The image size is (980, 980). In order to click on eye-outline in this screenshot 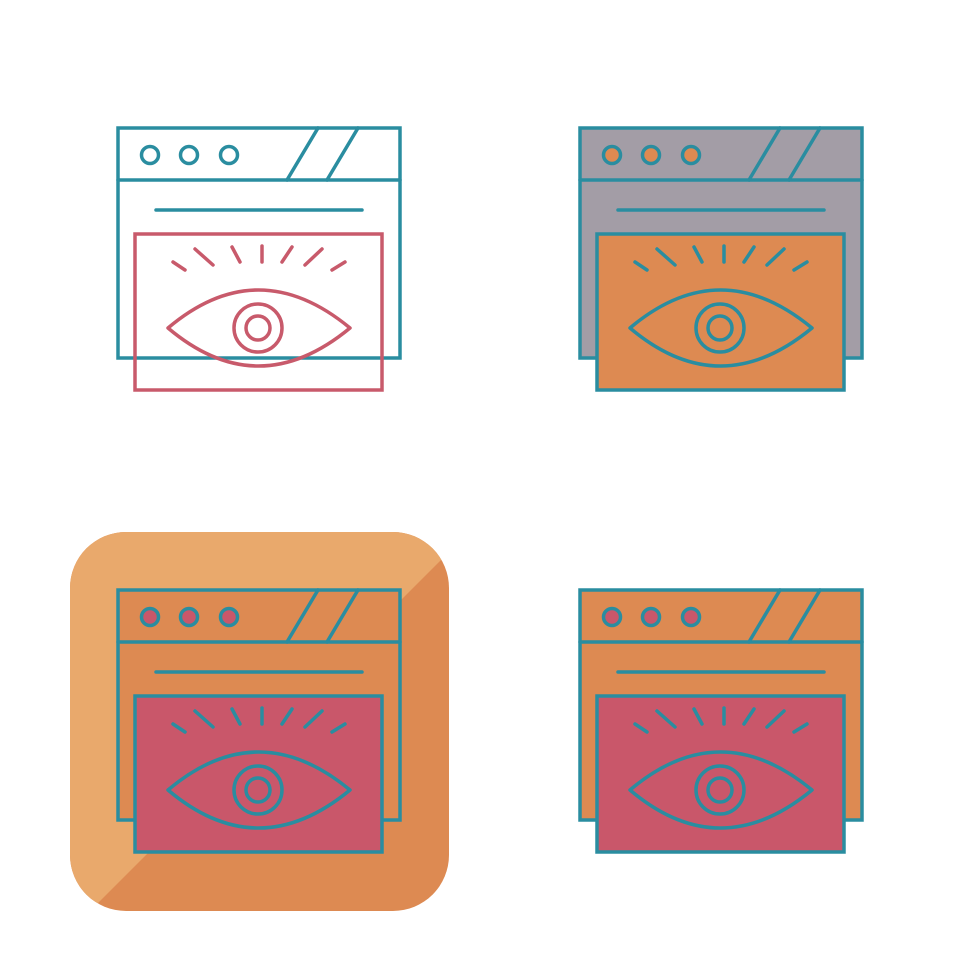, I will do `click(259, 328)`.